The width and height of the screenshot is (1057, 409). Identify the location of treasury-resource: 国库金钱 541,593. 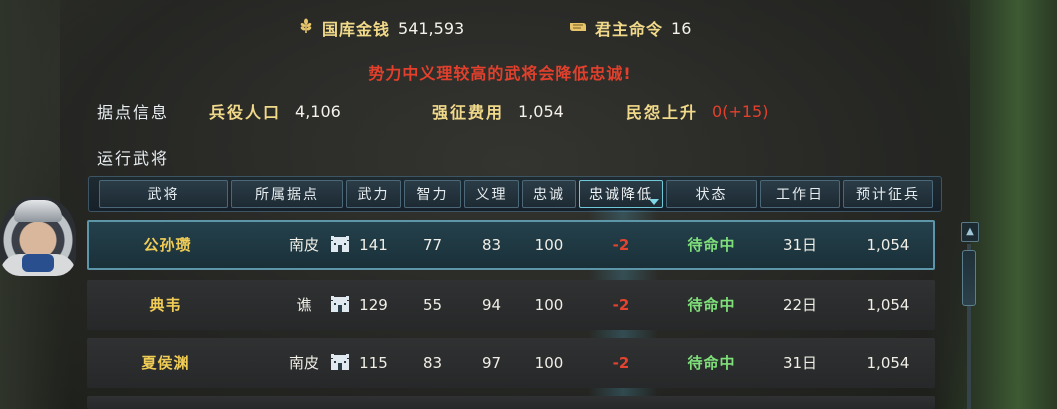
(381, 28).